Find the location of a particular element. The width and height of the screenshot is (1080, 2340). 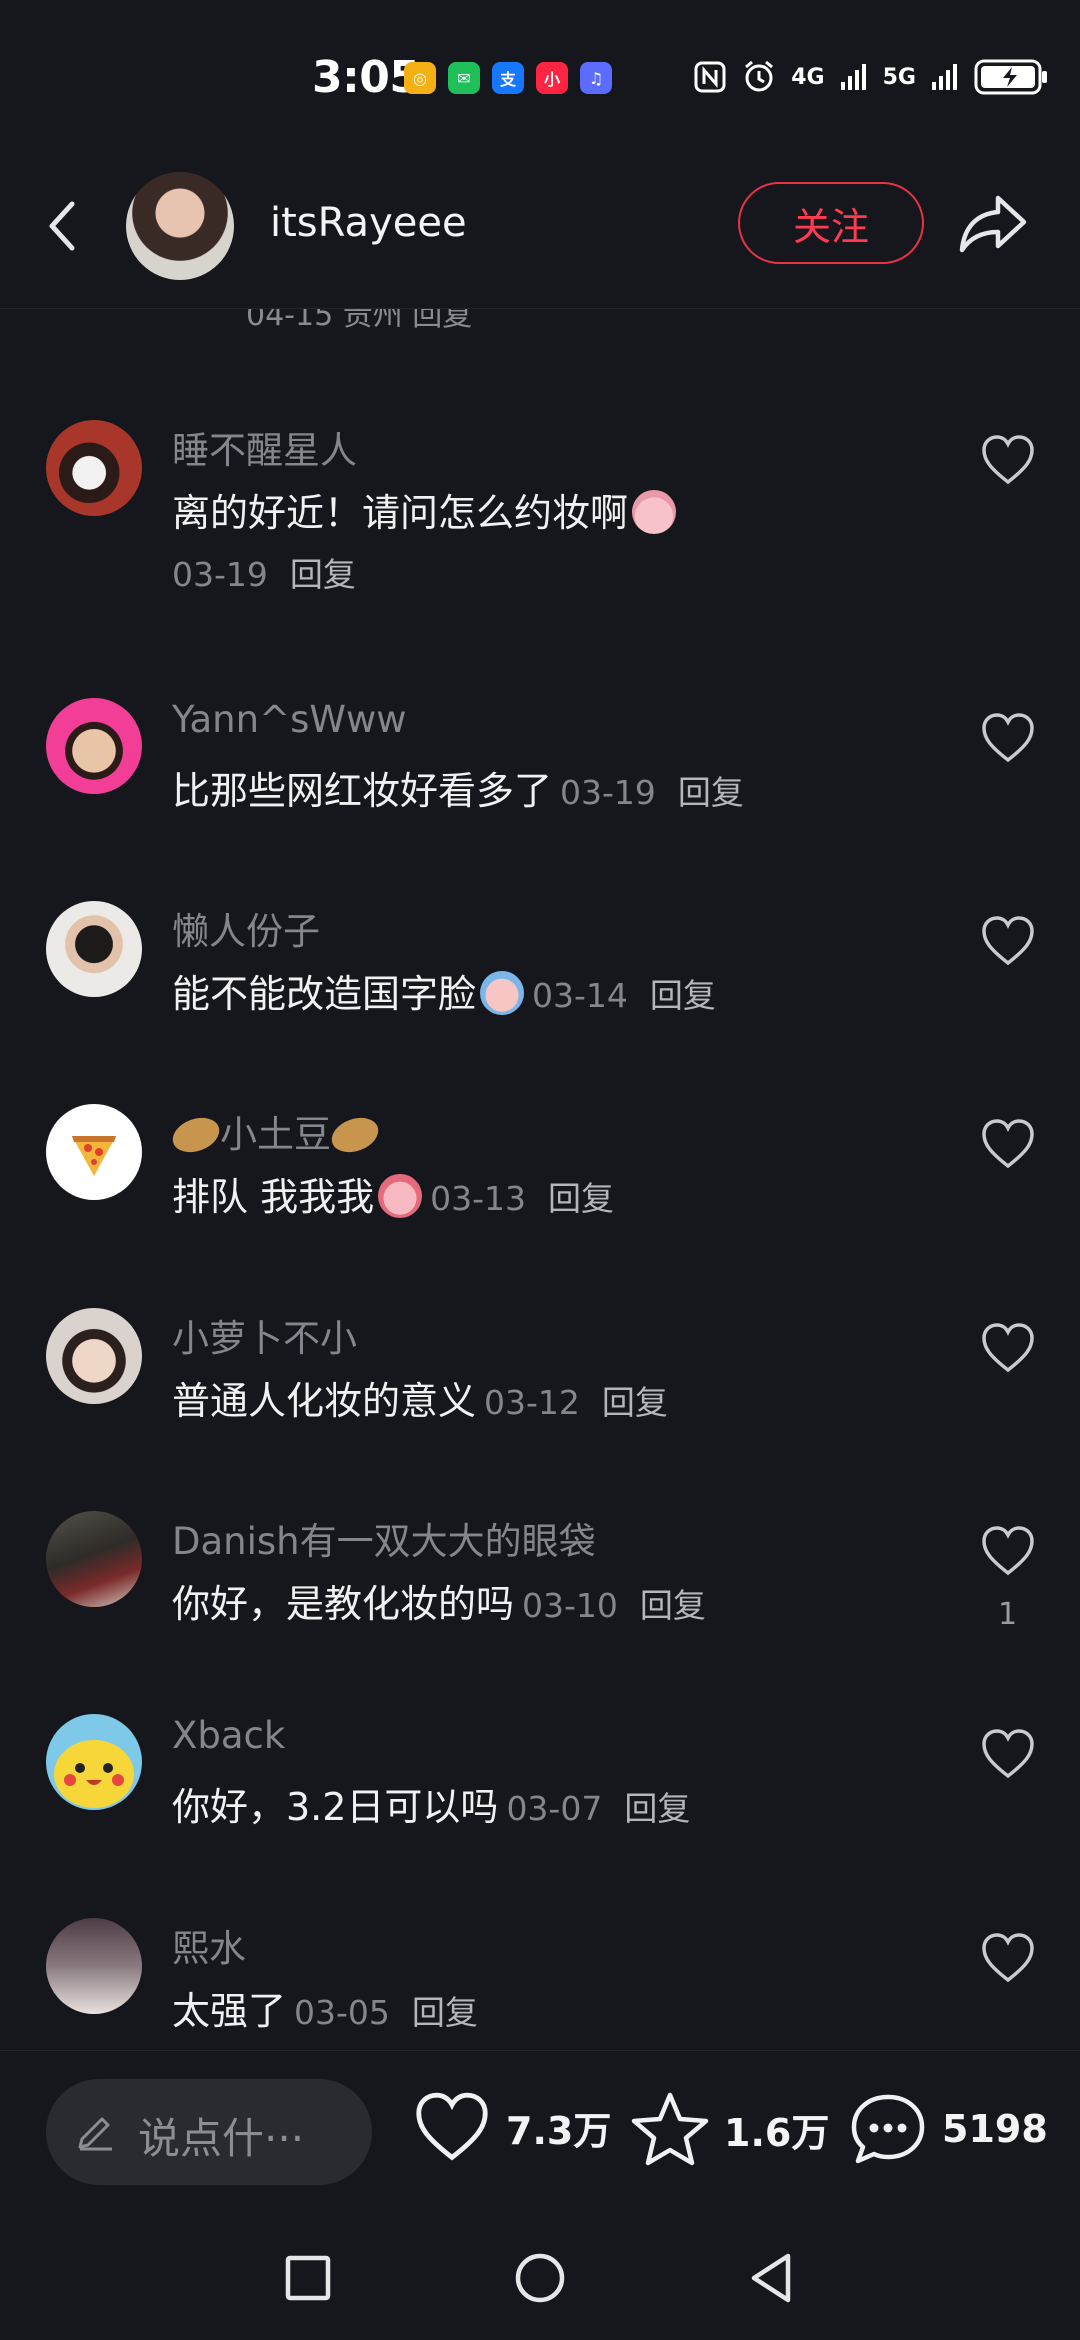

home-circle-icon is located at coordinates (540, 2278).